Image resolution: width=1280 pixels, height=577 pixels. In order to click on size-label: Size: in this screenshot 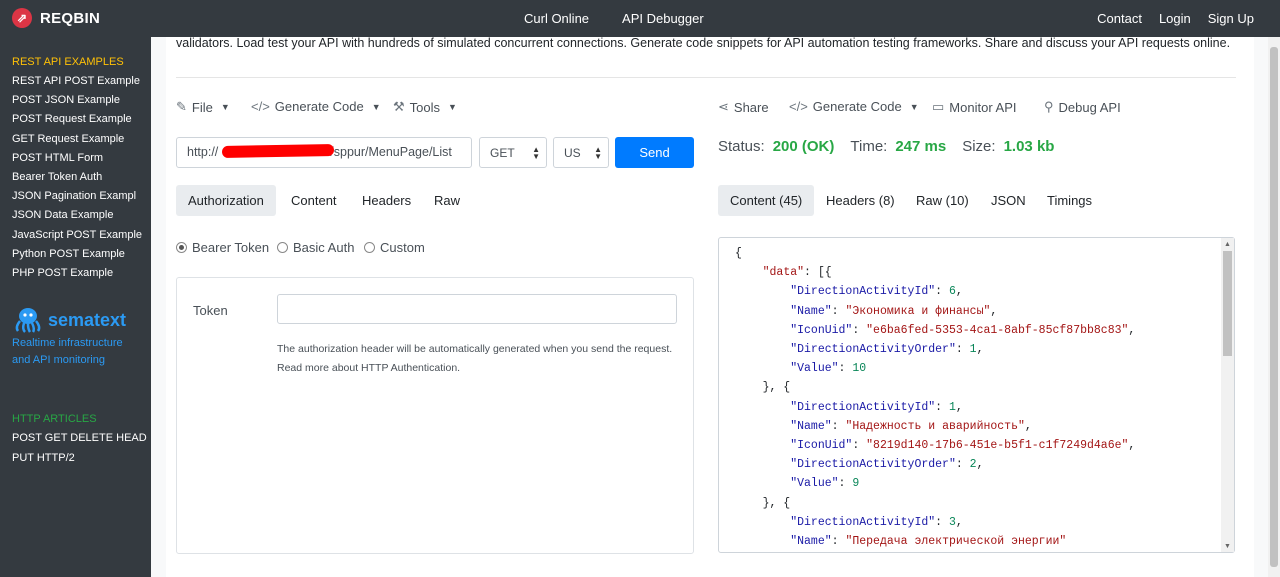, I will do `click(979, 146)`.